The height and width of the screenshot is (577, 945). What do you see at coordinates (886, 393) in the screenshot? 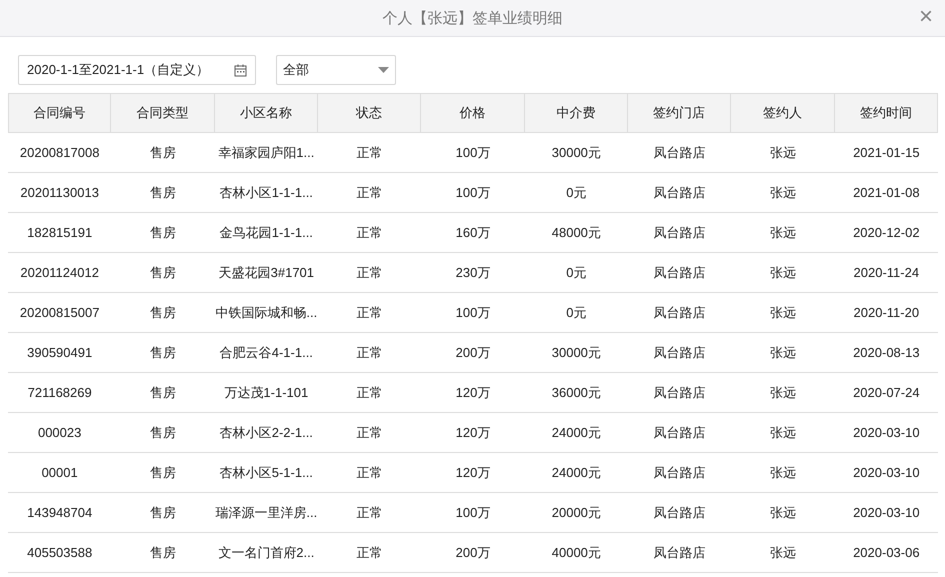
I see `table-cell: 2020-07-24` at bounding box center [886, 393].